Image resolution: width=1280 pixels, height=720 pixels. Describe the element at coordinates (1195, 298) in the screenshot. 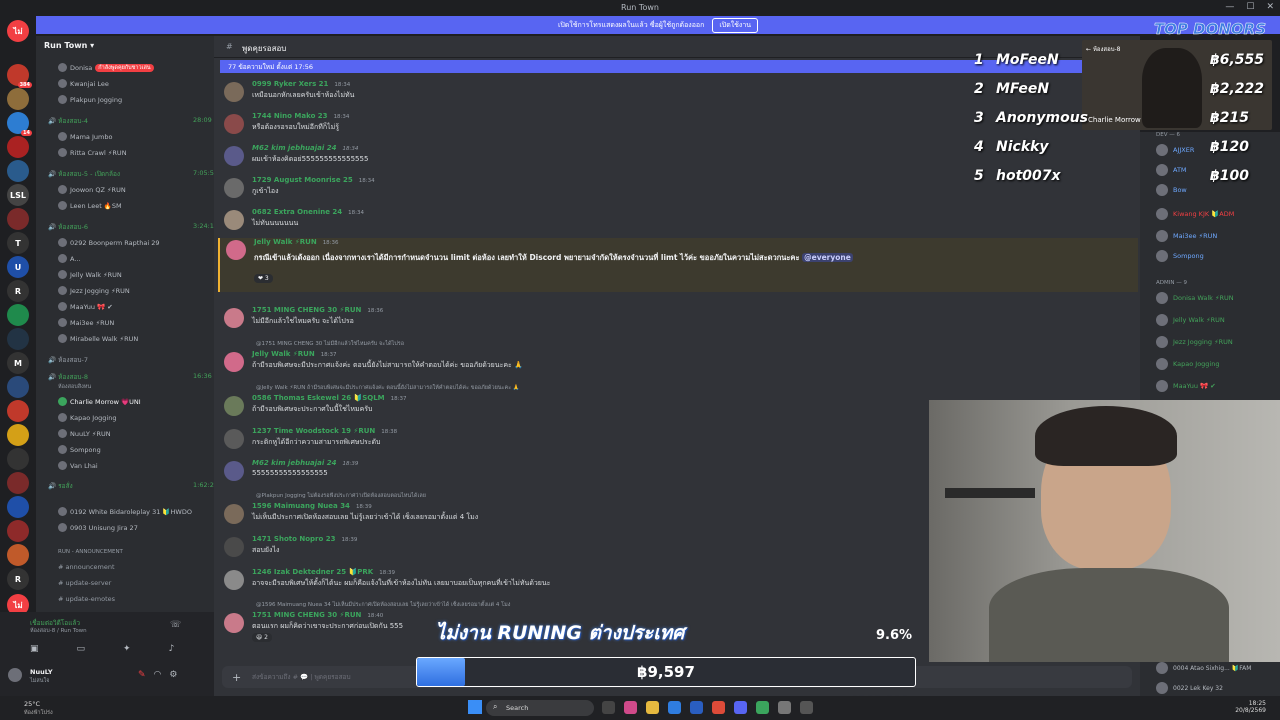

I see `member-item: Donisa Walk ⚡RUN` at that location.